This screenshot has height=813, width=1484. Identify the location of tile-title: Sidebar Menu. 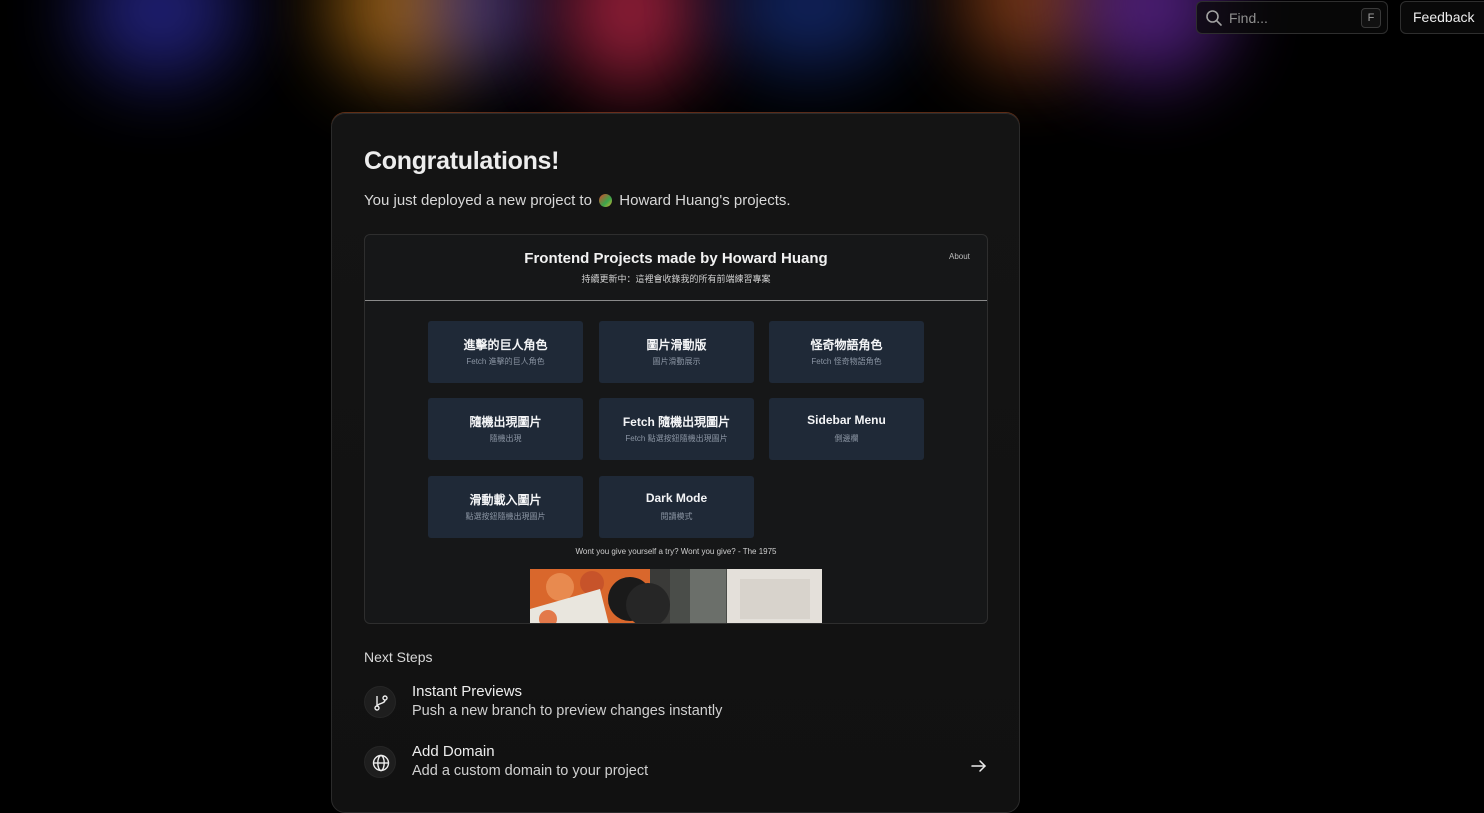
(846, 420).